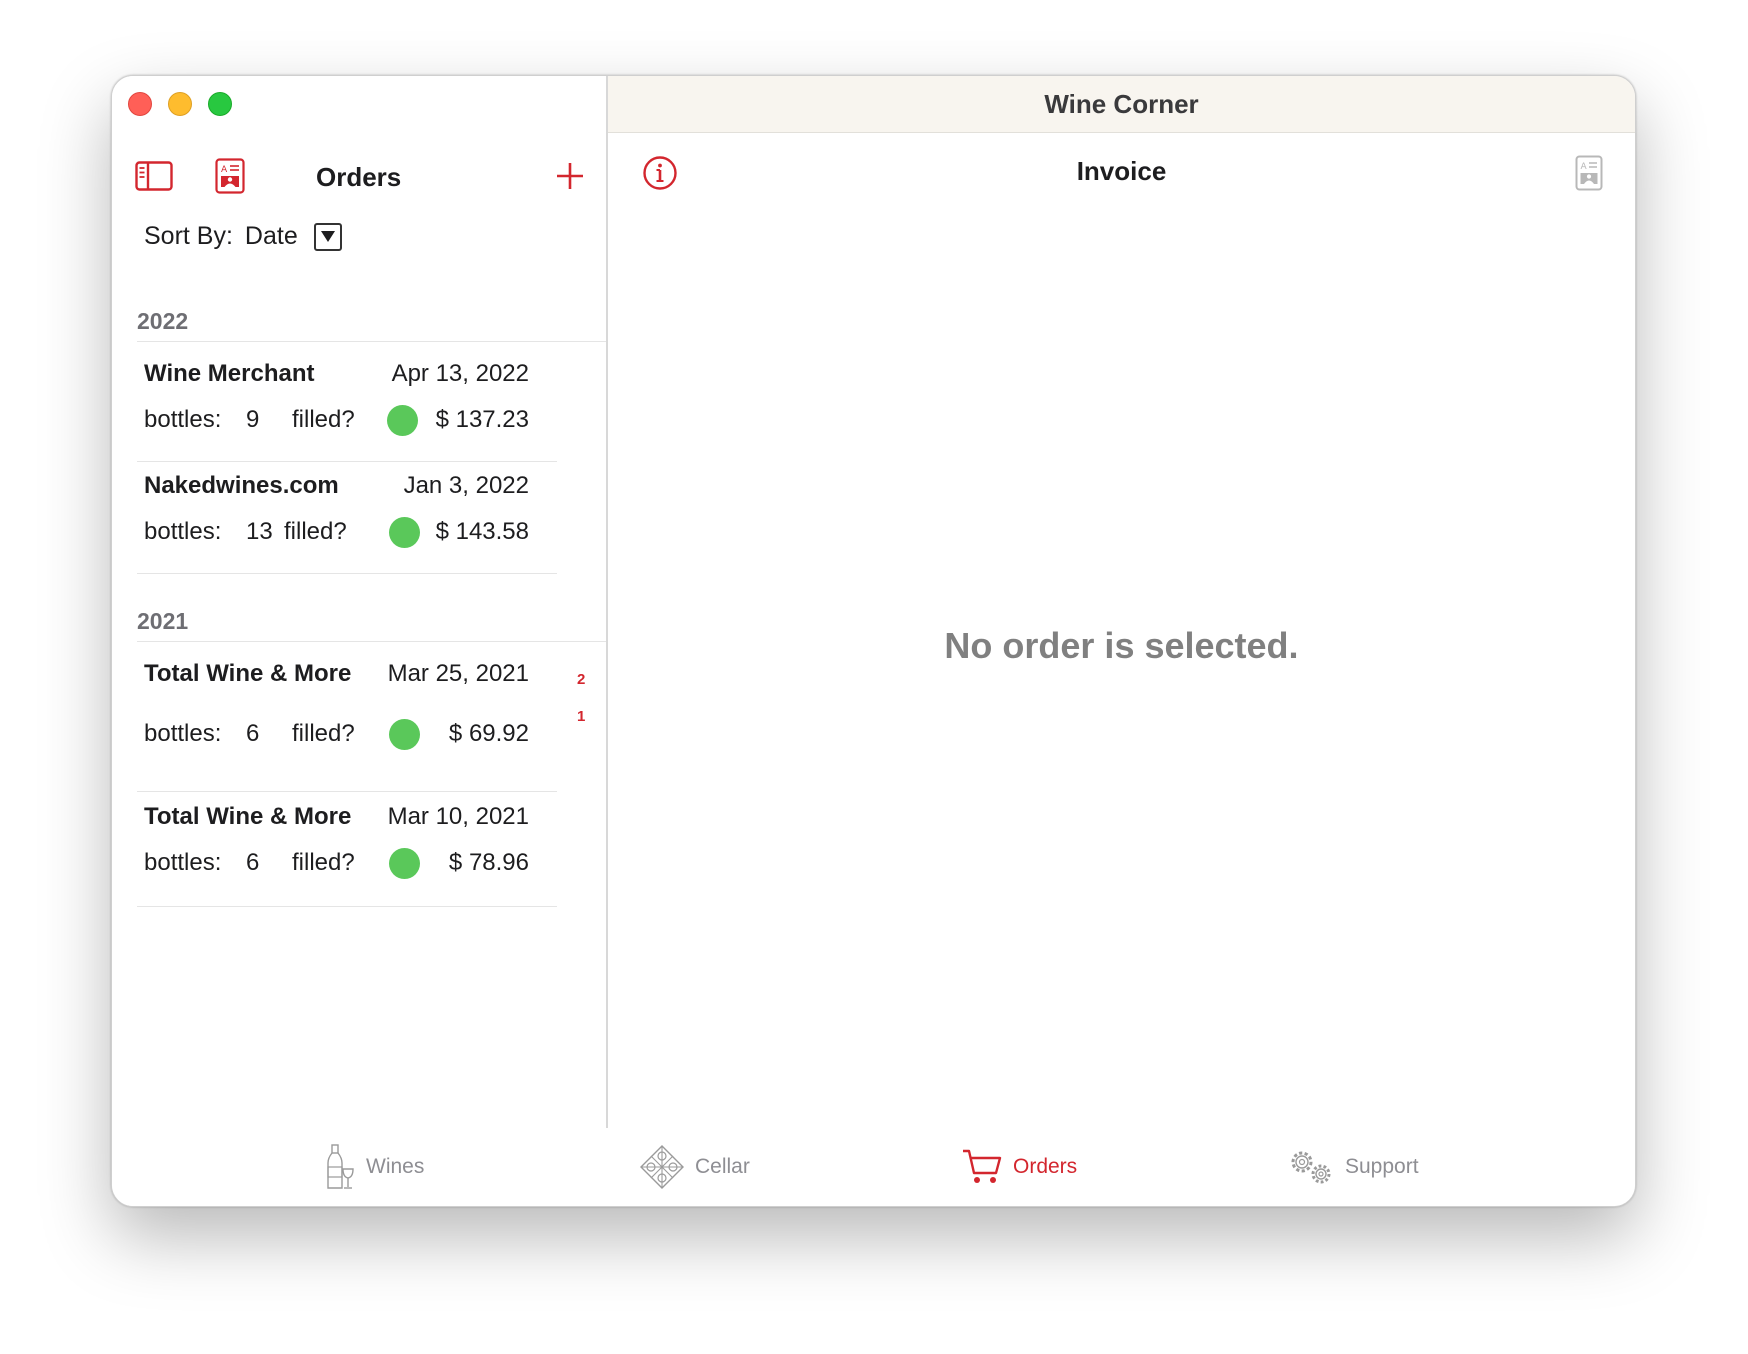 The image size is (1748, 1354). What do you see at coordinates (371, 625) in the screenshot?
I see `section-header-2021: 2021` at bounding box center [371, 625].